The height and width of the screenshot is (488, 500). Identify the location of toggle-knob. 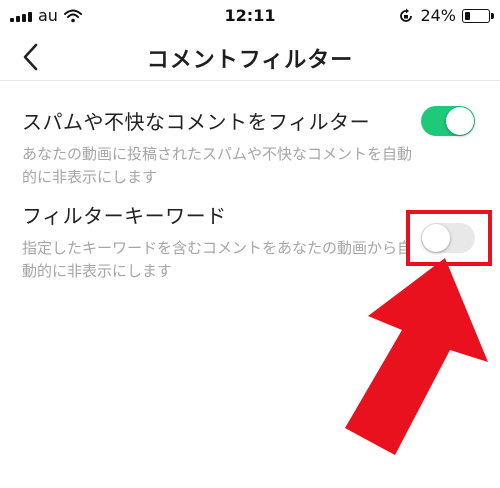
(460, 121).